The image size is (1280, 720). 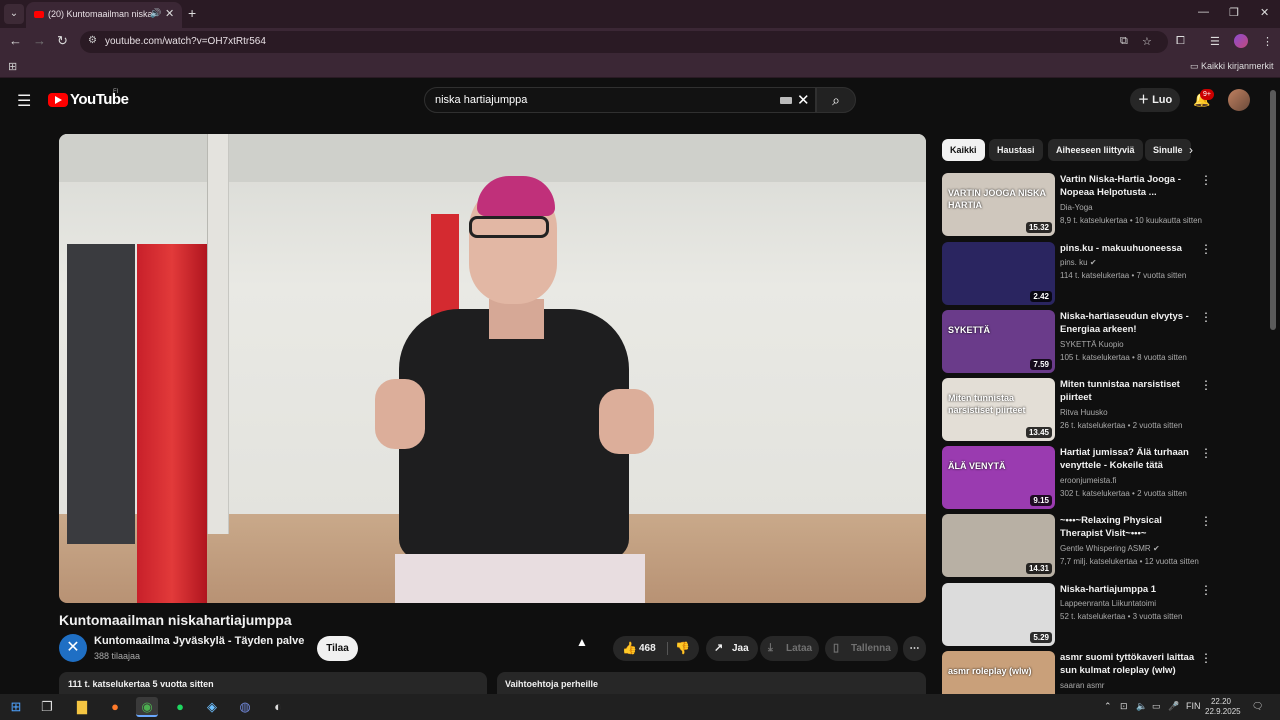 What do you see at coordinates (155, 13) in the screenshot?
I see `audio-icon: 🔊` at bounding box center [155, 13].